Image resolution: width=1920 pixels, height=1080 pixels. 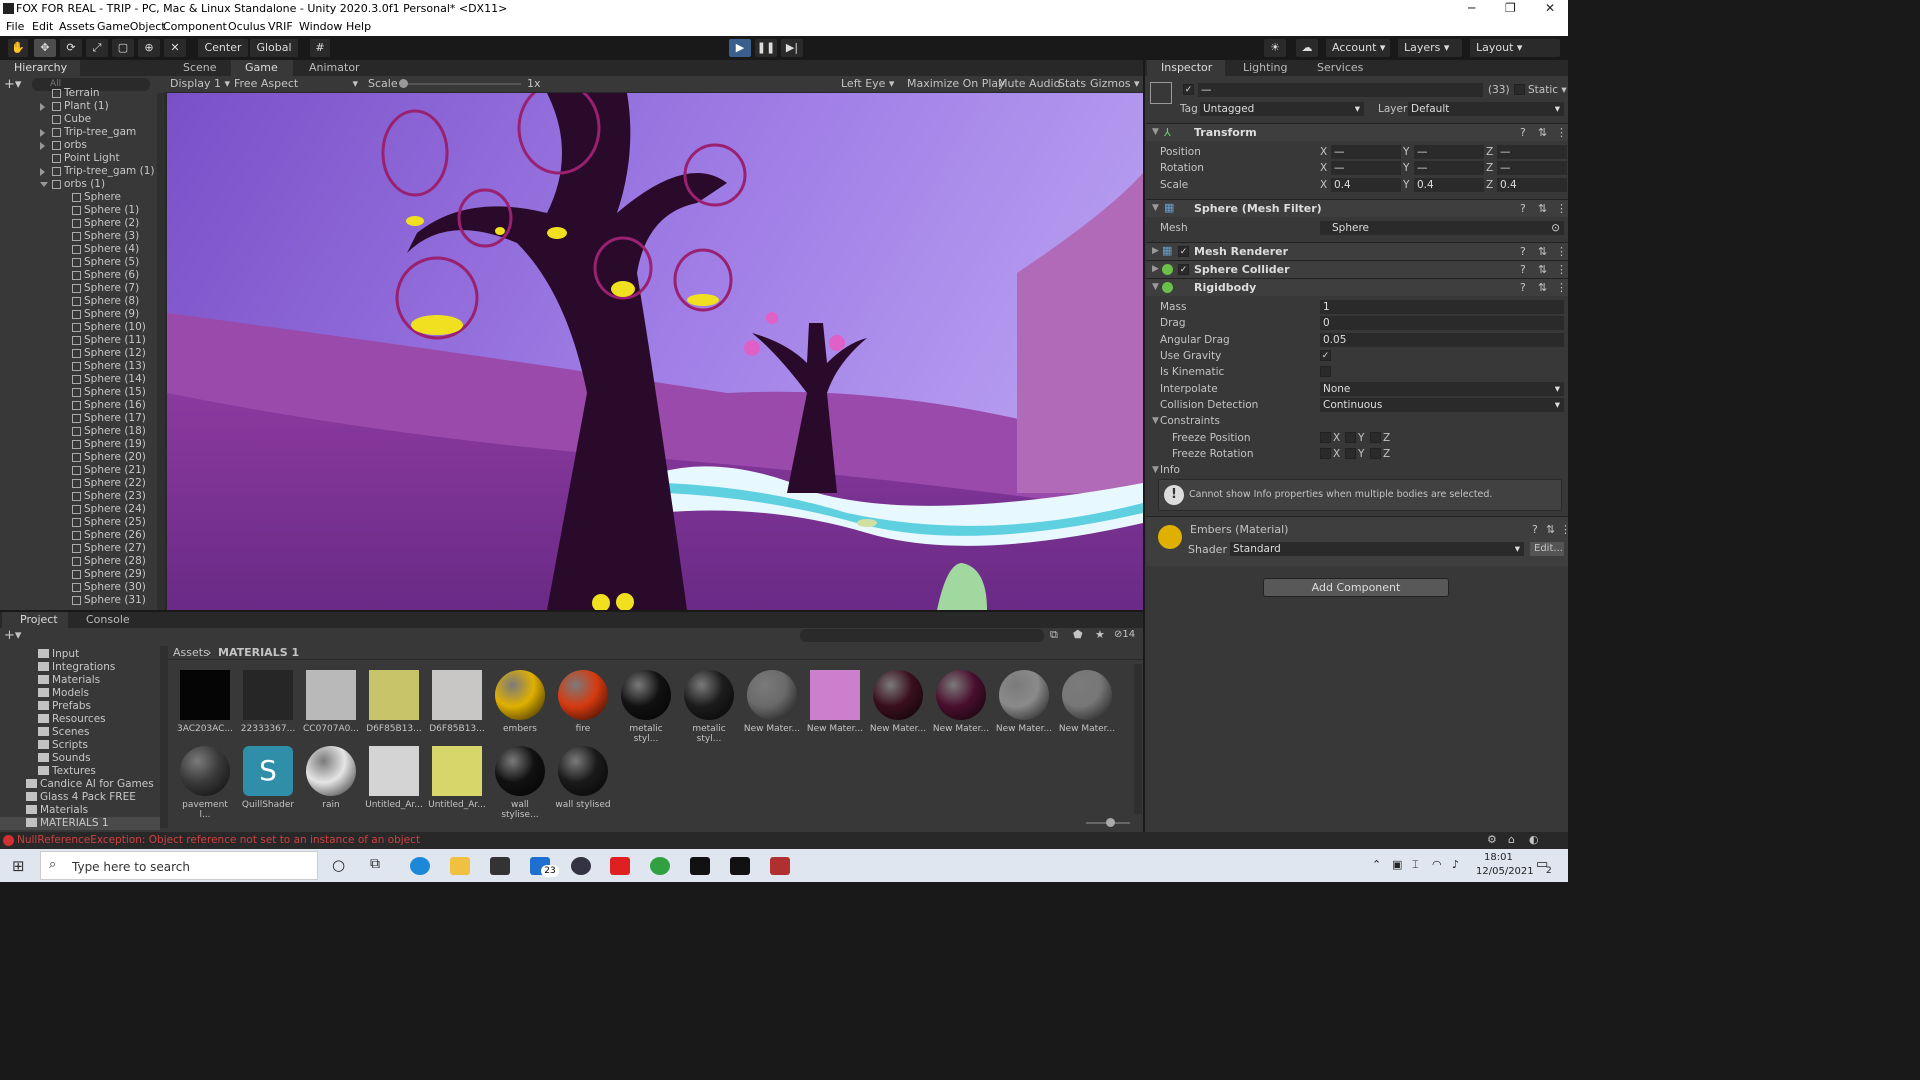 What do you see at coordinates (1307, 48) in the screenshot?
I see `cloud-icon: ☁` at bounding box center [1307, 48].